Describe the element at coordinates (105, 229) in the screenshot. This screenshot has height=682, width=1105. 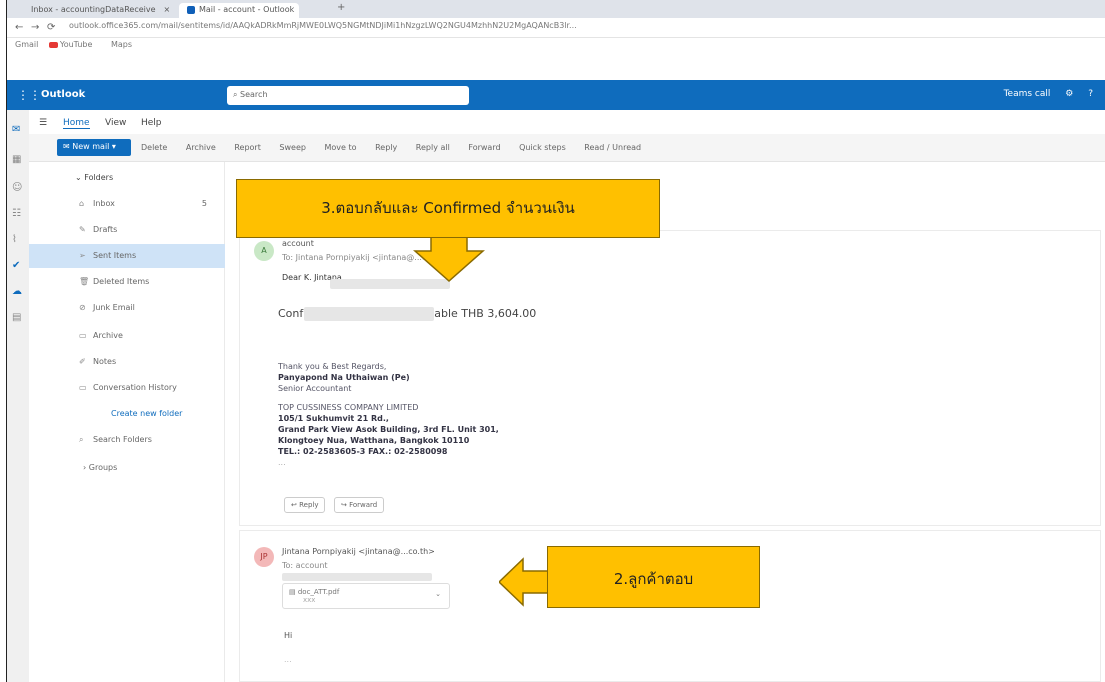
I see `folder-label: Drafts` at that location.